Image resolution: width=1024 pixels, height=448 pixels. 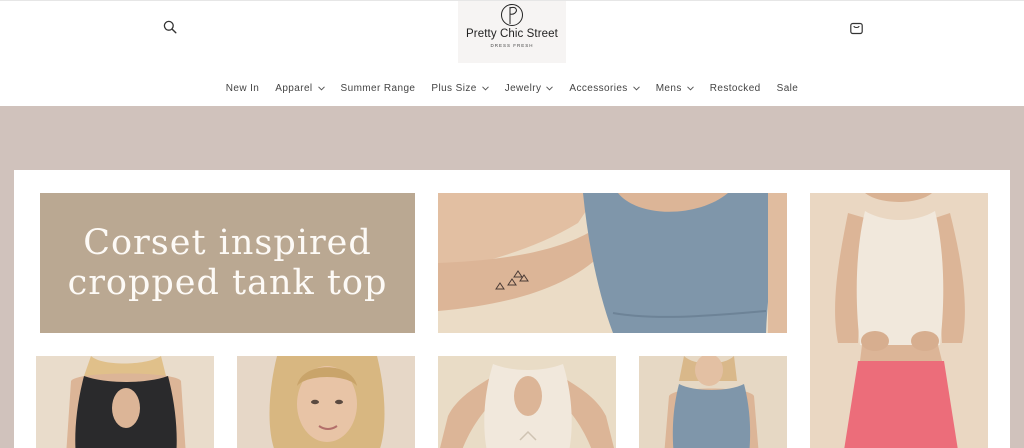 I want to click on product-photo-black-tank-back, so click(x=125, y=402).